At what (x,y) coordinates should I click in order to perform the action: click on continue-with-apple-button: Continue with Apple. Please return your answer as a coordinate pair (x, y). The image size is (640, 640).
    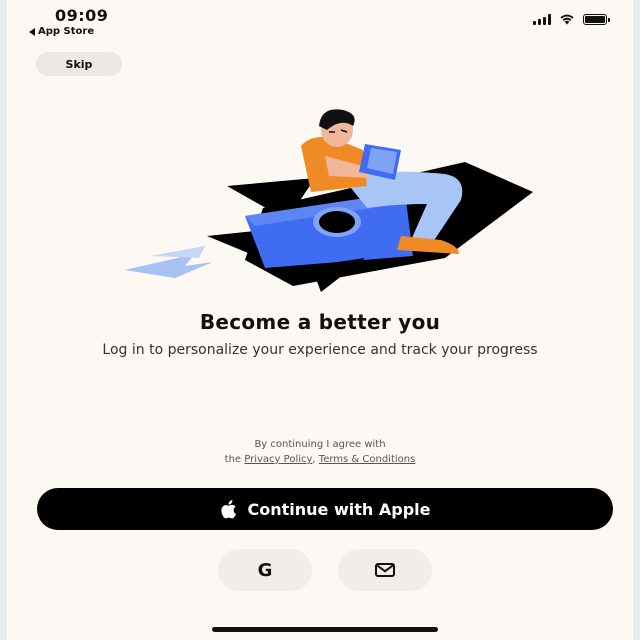
    Looking at the image, I should click on (325, 509).